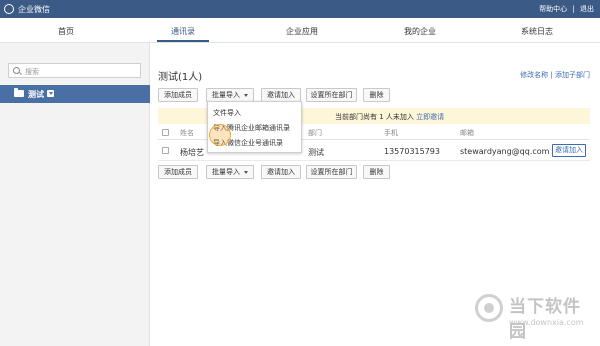 The image size is (600, 346). I want to click on app-title: 企业微信, so click(34, 9).